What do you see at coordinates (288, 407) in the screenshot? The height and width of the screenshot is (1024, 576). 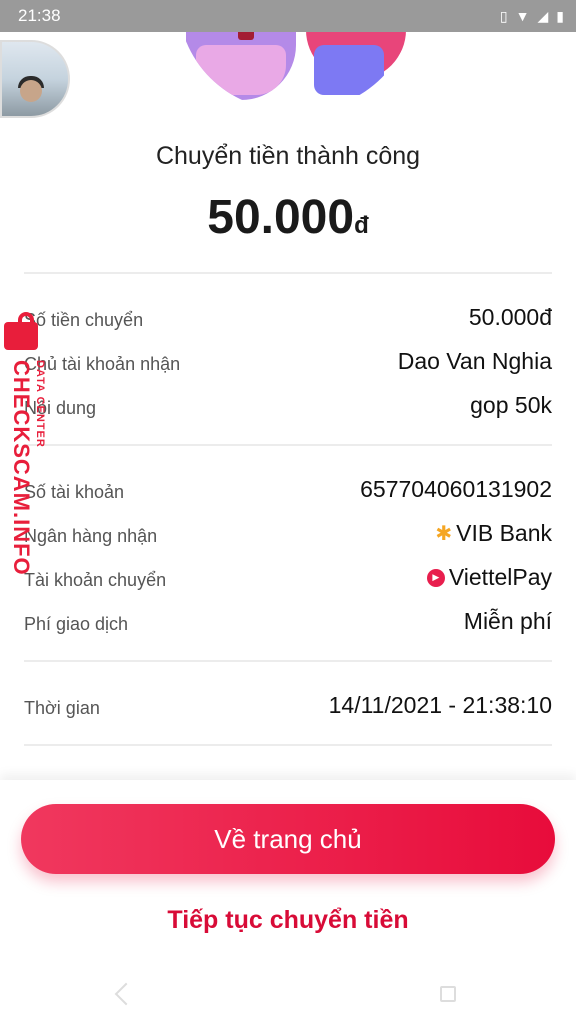 I see `detail-row-content: Nội dung gop 50k` at bounding box center [288, 407].